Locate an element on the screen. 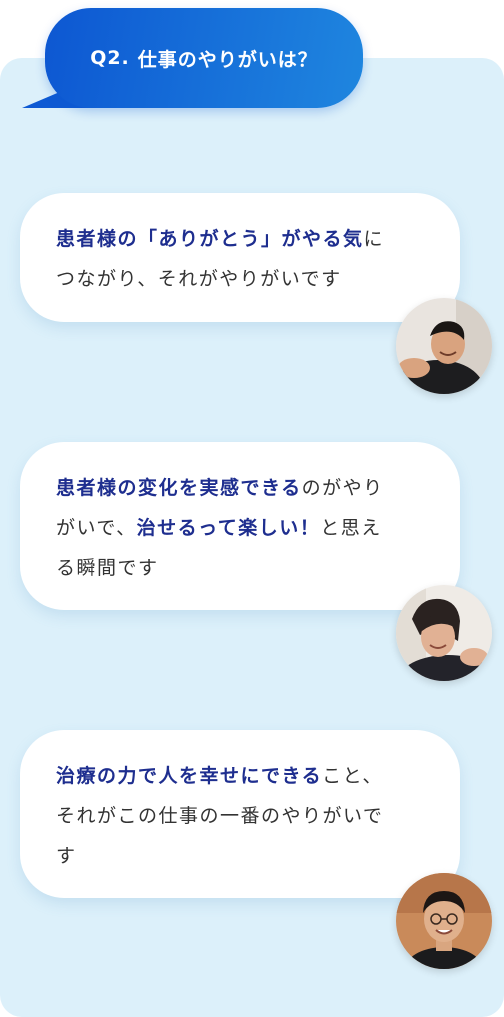 The height and width of the screenshot is (1017, 504). staff-photo-male-smiling is located at coordinates (444, 346).